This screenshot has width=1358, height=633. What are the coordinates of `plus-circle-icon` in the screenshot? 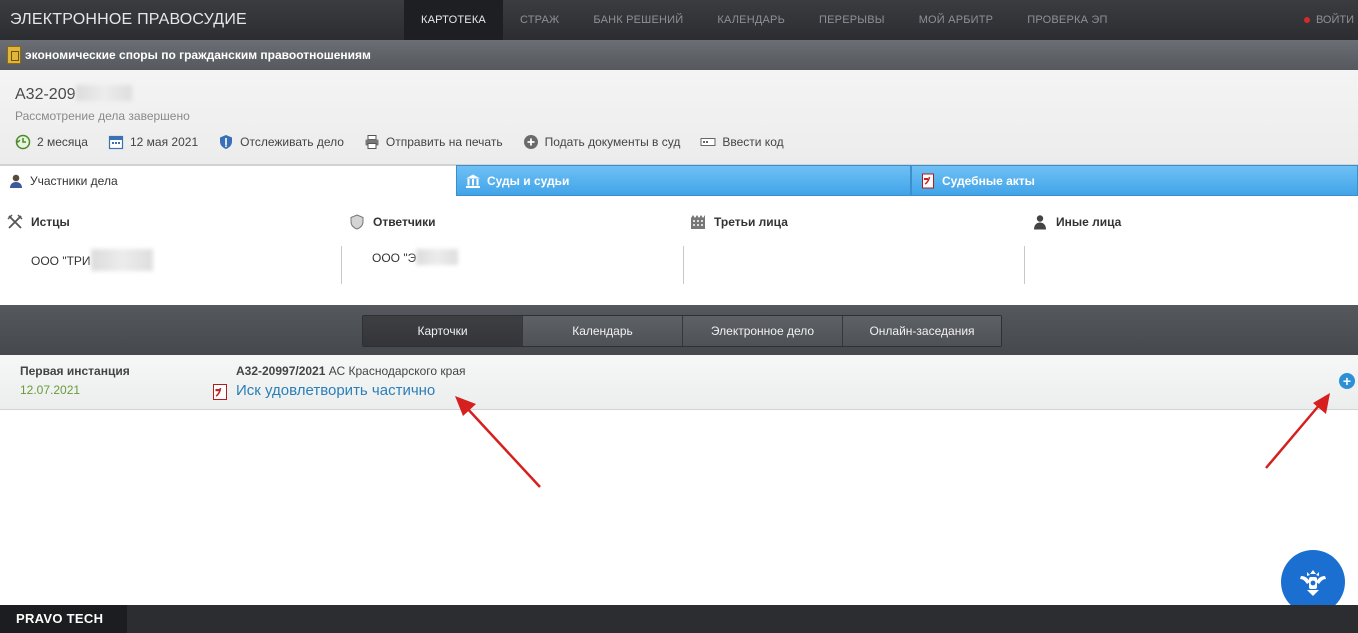 It's located at (530, 142).